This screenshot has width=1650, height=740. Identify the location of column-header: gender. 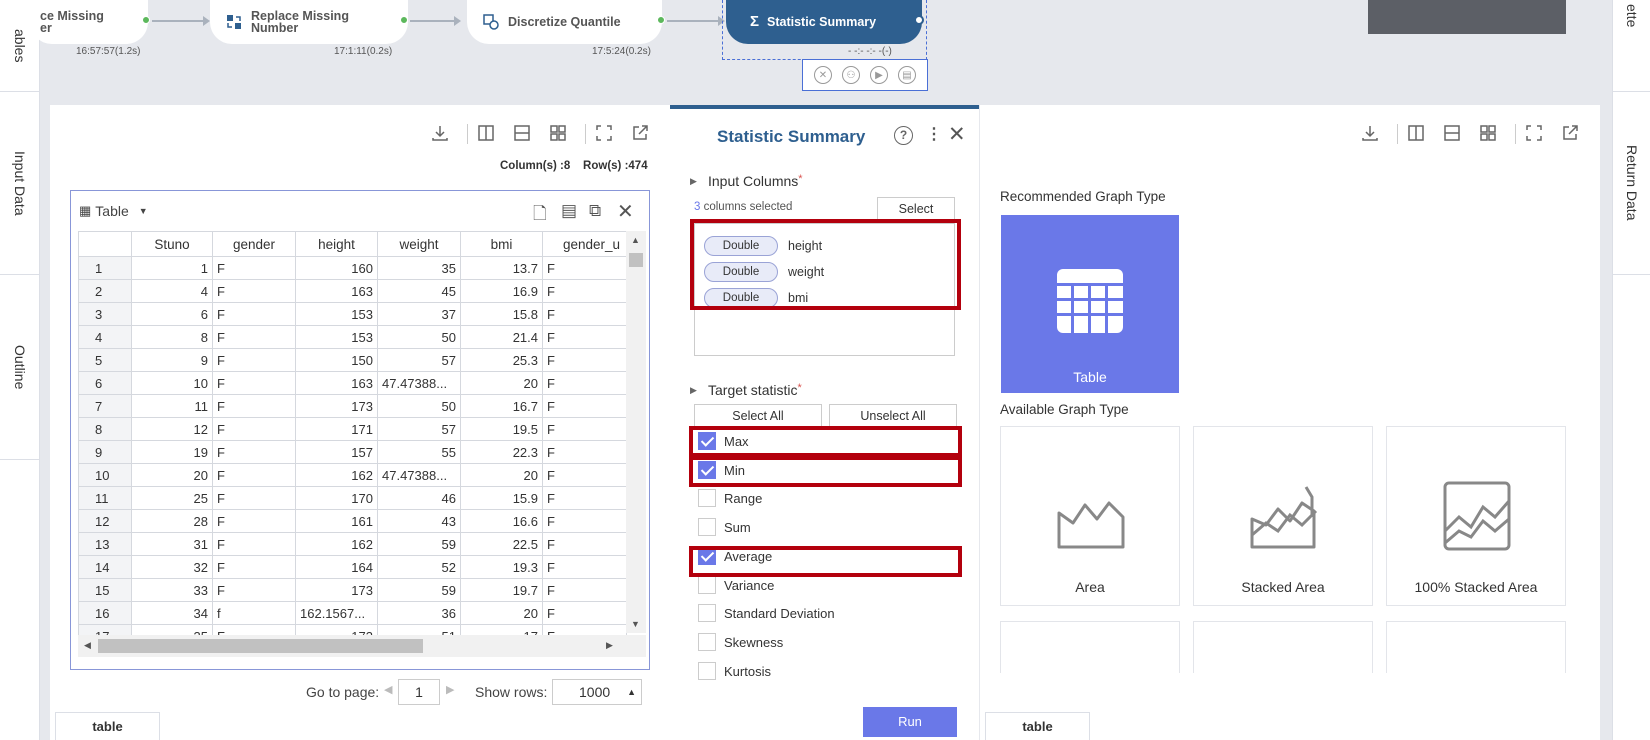
(254, 244).